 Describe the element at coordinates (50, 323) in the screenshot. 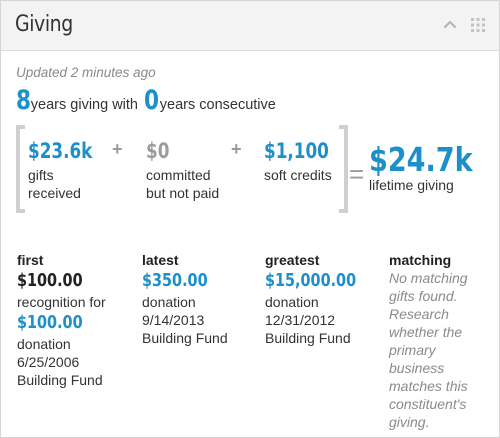

I see `first-recognition-amount: $100.00` at that location.